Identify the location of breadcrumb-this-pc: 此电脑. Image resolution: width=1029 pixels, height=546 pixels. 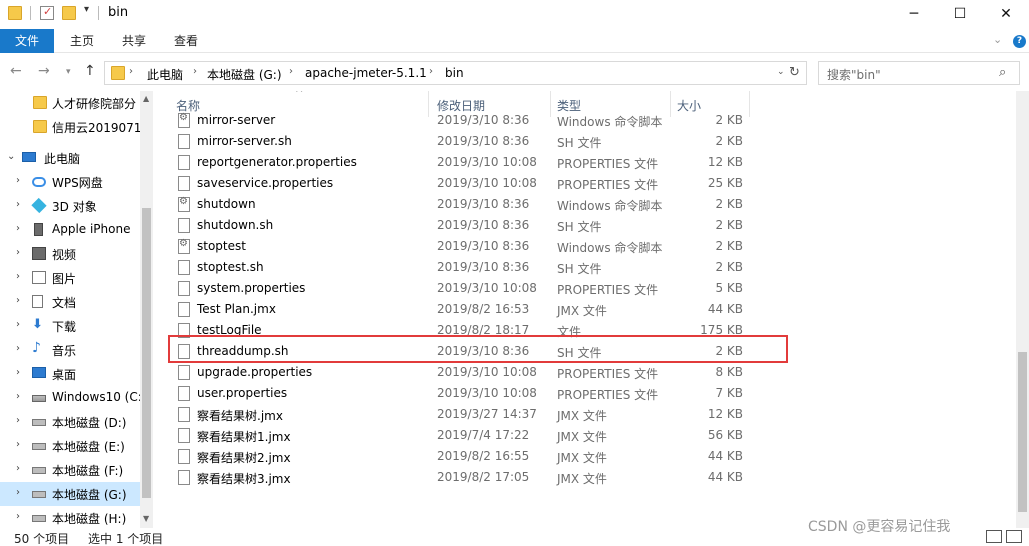
(165, 74).